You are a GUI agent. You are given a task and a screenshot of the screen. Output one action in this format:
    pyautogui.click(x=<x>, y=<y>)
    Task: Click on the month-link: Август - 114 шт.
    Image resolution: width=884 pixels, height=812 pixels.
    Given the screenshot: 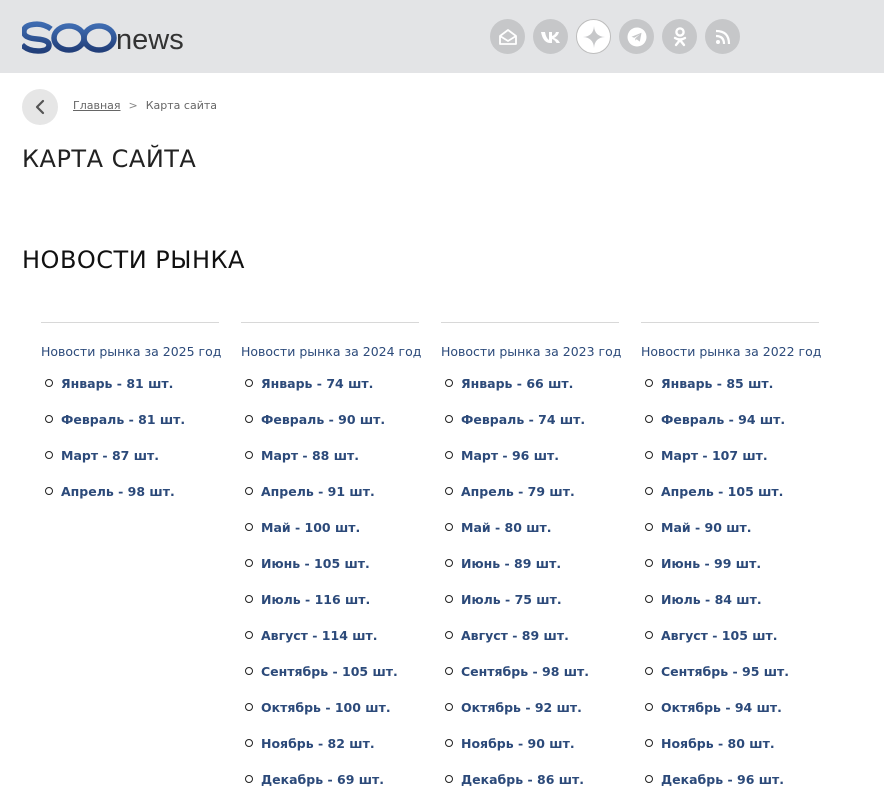 What is the action you would take?
    pyautogui.click(x=319, y=635)
    